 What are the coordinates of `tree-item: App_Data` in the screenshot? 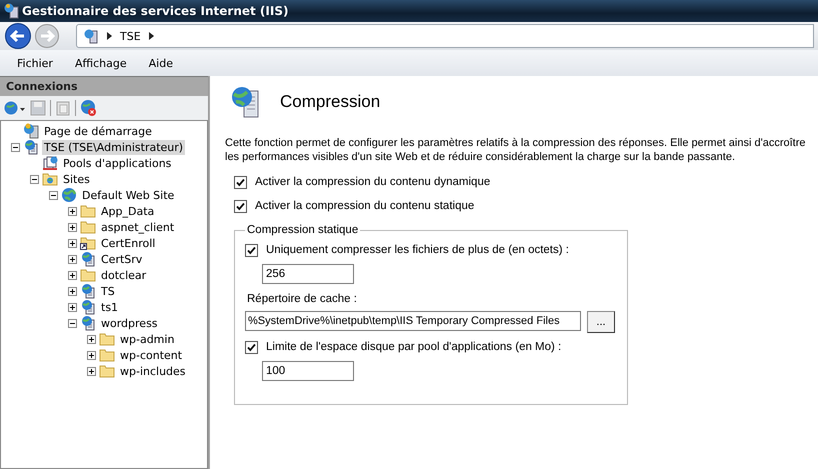 It's located at (127, 211).